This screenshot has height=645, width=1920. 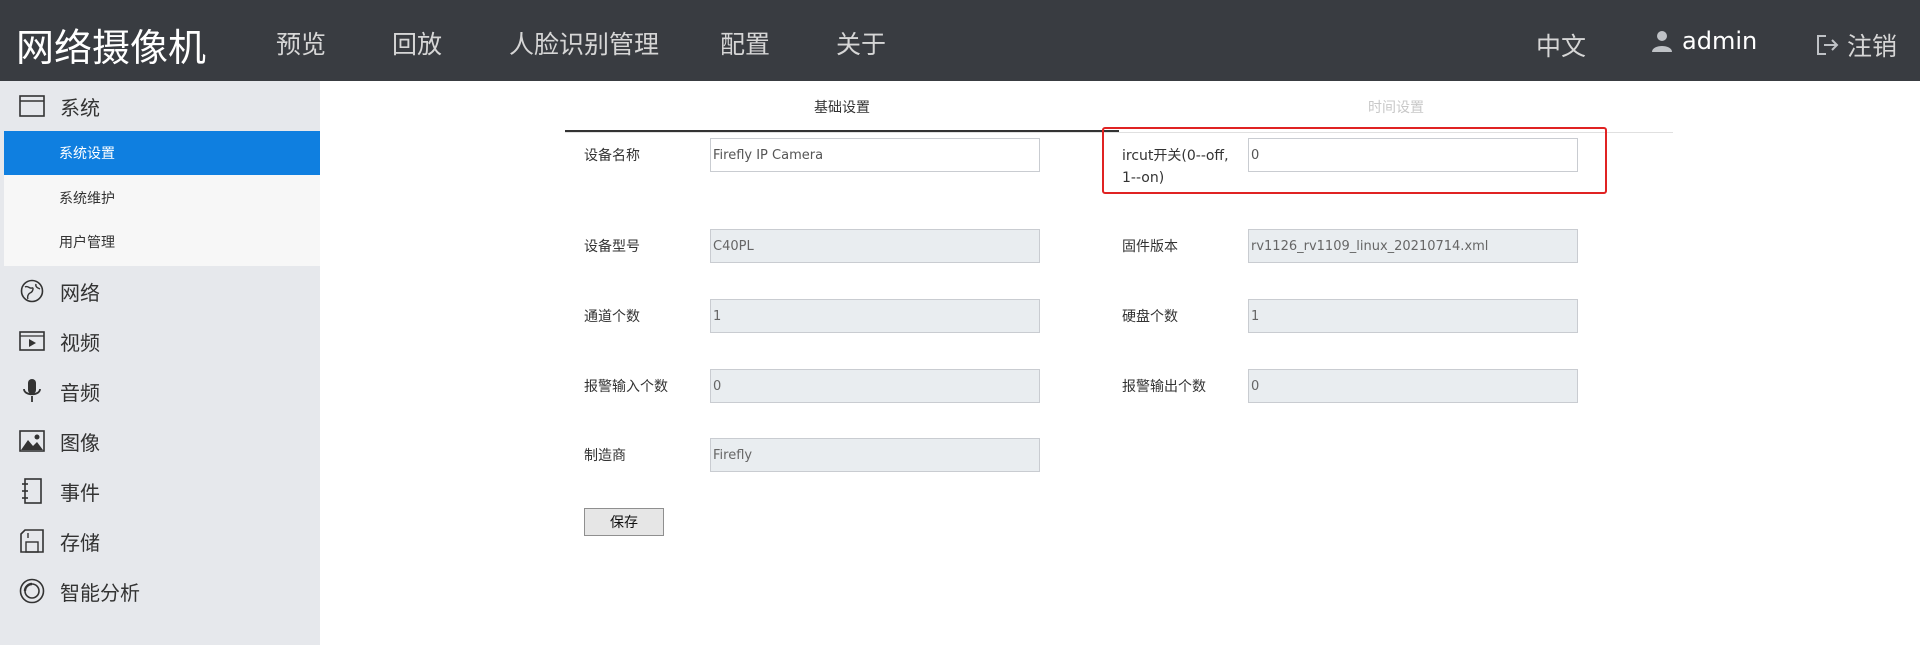 I want to click on nav-preview: 预览, so click(x=301, y=43).